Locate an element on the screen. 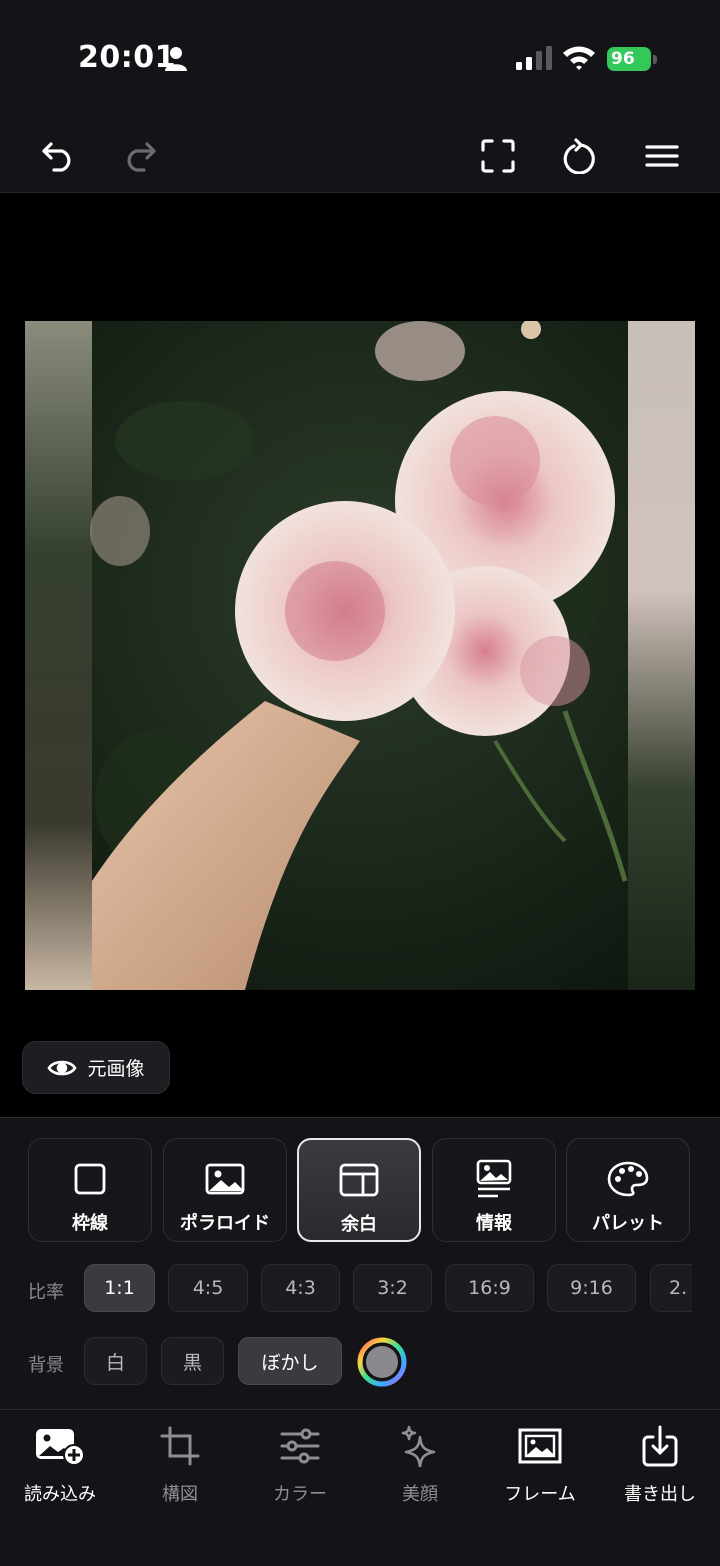  crop-icon is located at coordinates (180, 1446).